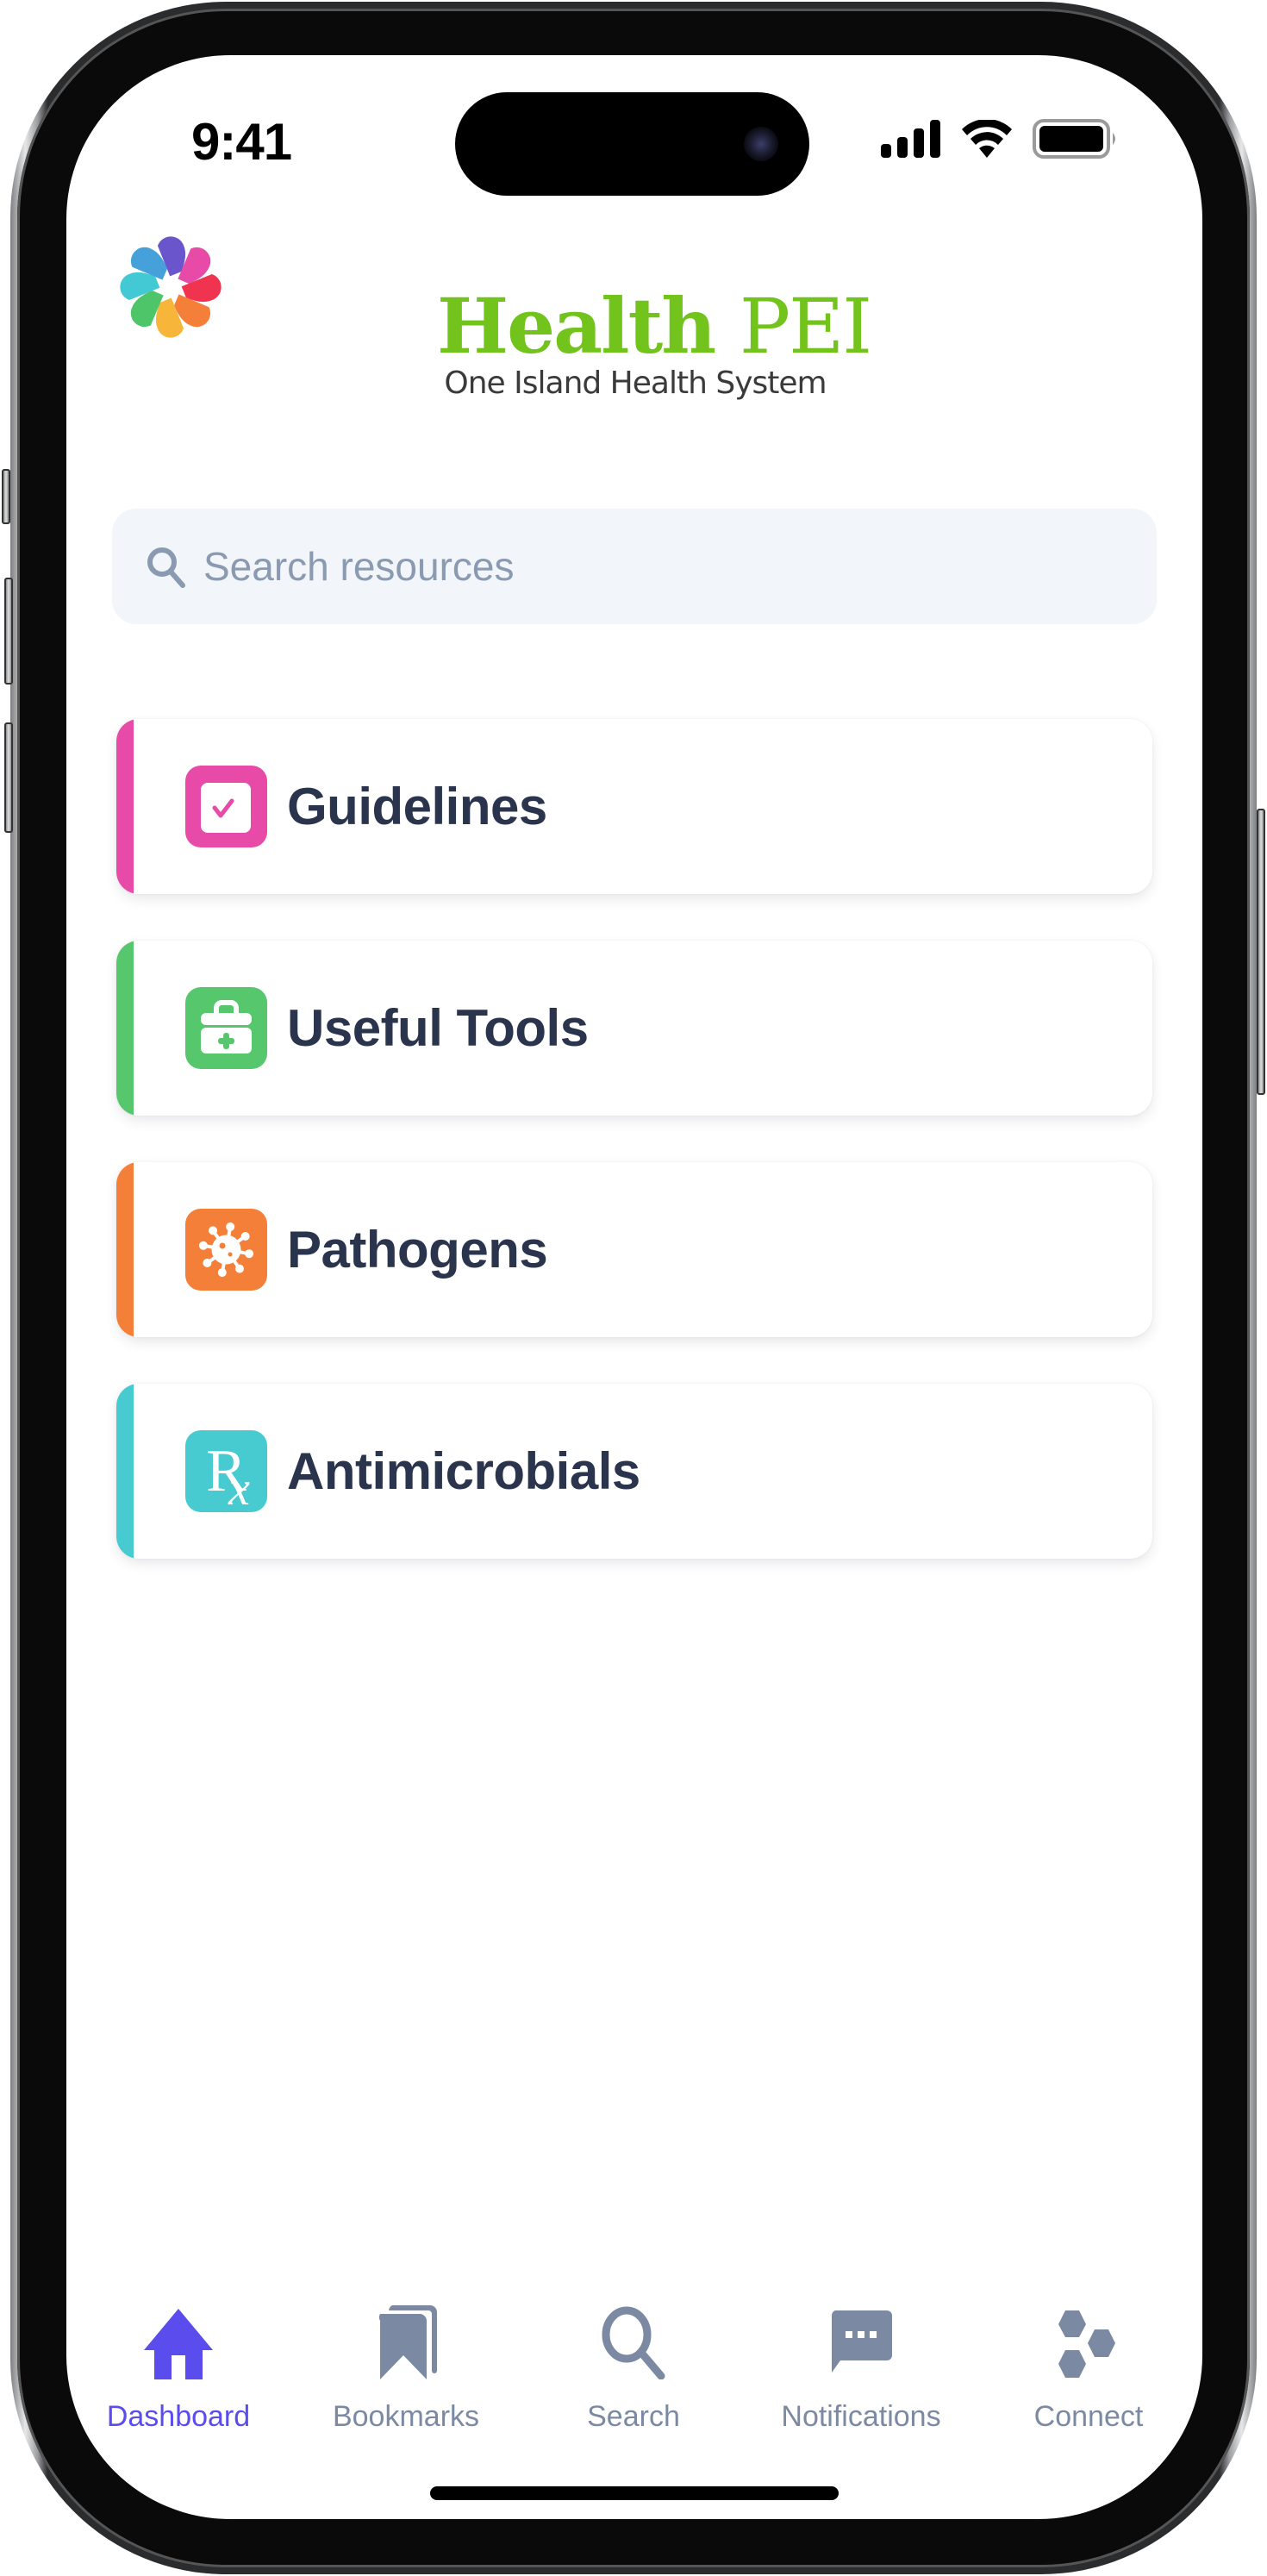 This screenshot has height=2576, width=1267. What do you see at coordinates (761, 144) in the screenshot?
I see `front-camera` at bounding box center [761, 144].